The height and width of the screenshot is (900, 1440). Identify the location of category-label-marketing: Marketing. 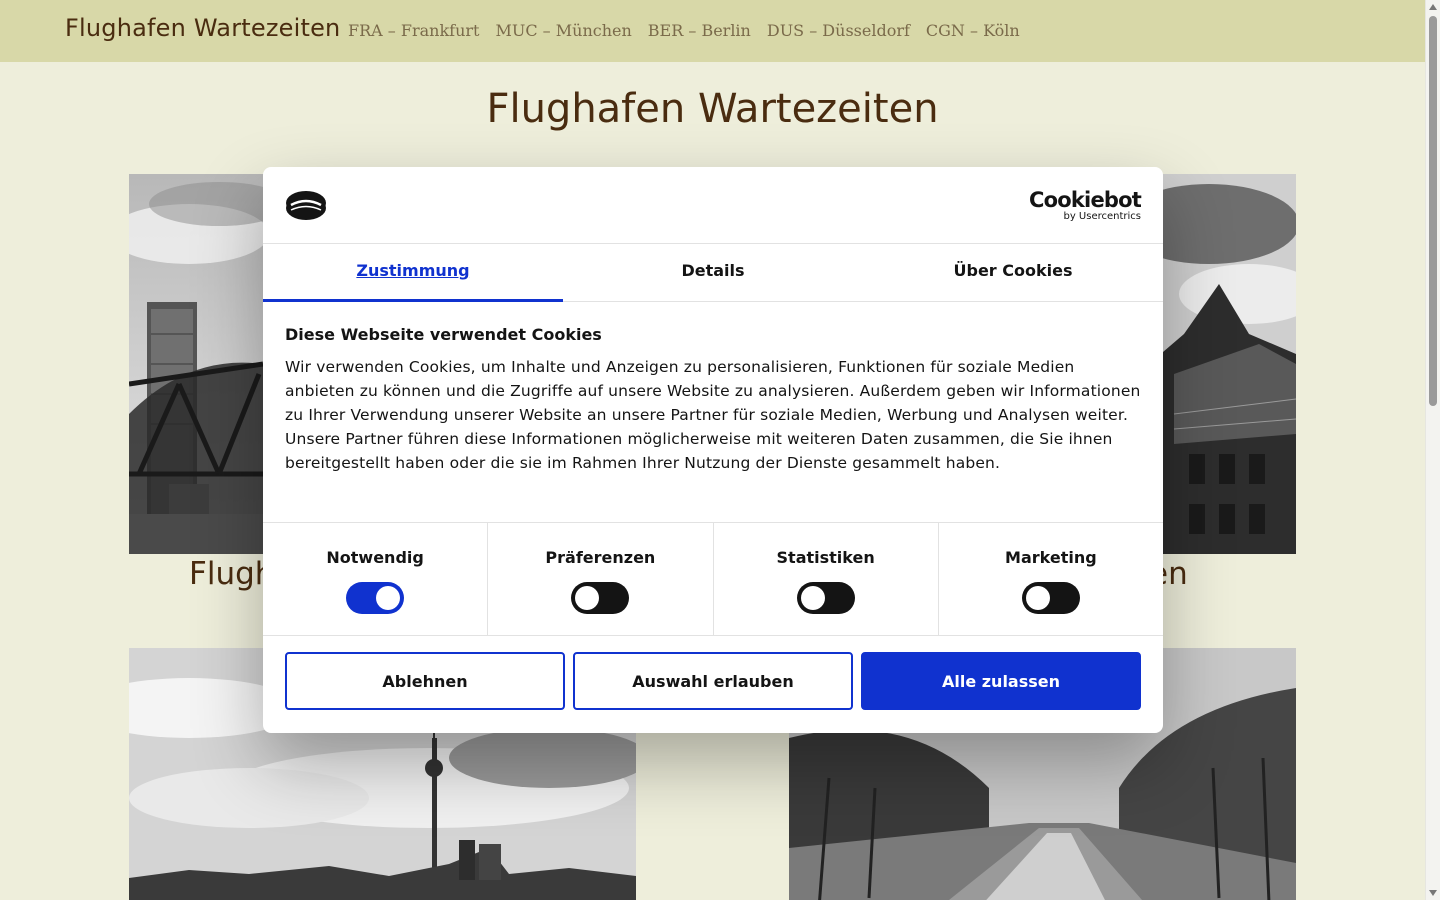
(1051, 557).